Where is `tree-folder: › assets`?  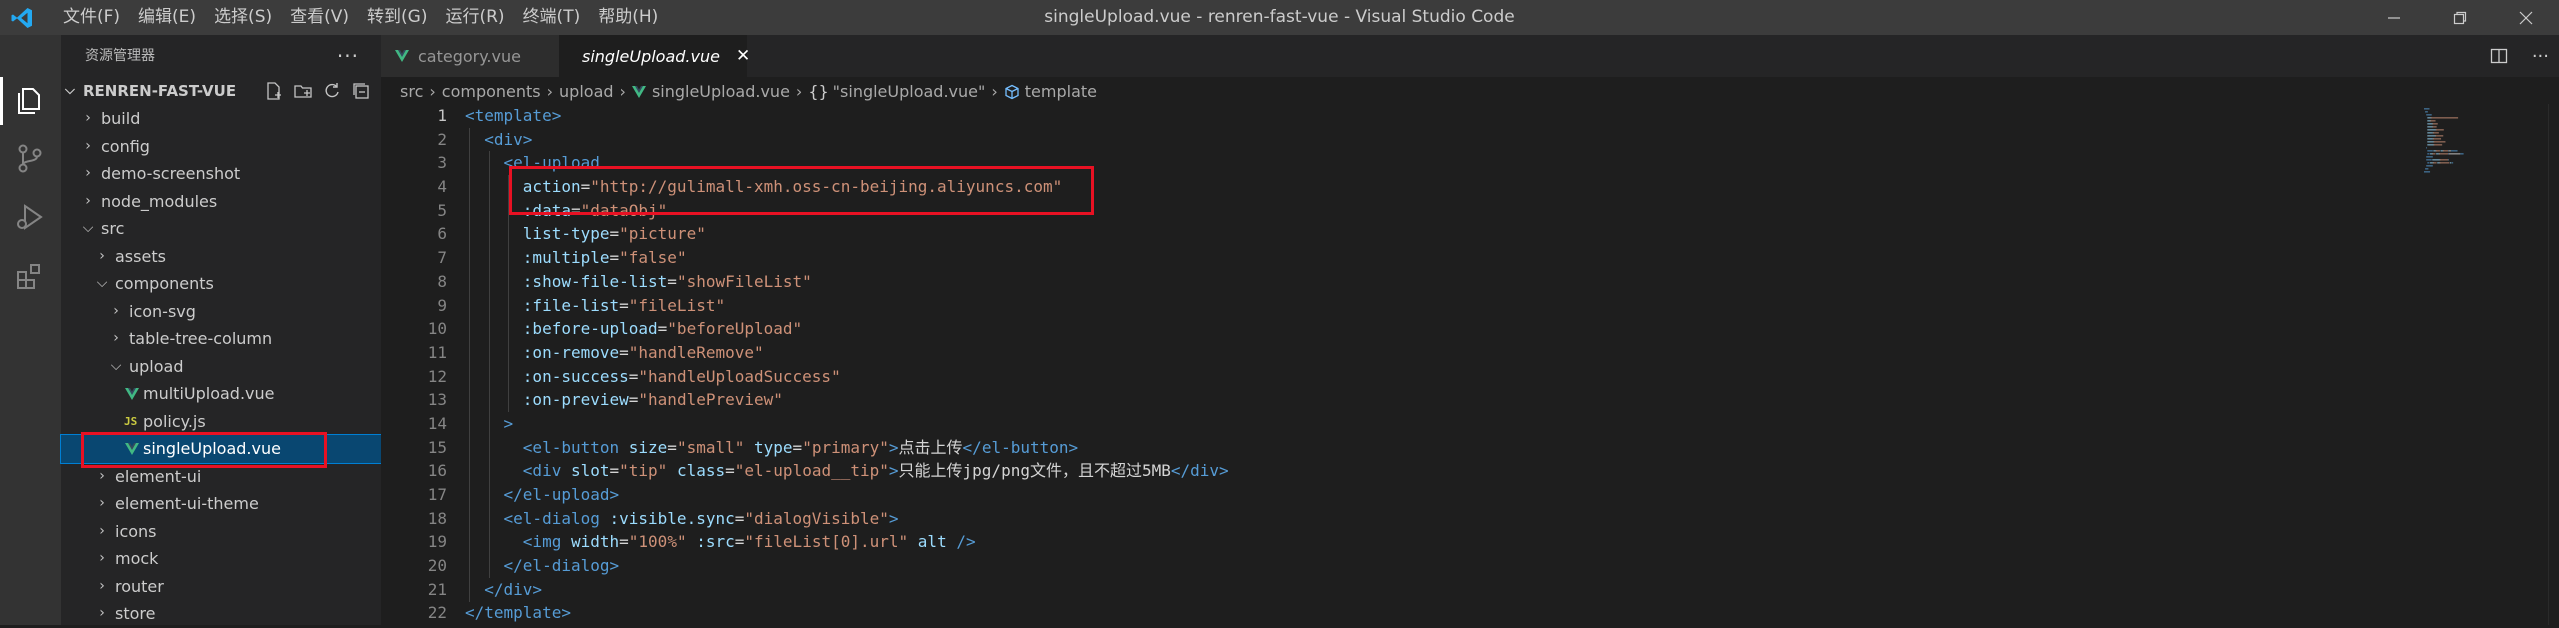 tree-folder: › assets is located at coordinates (221, 257).